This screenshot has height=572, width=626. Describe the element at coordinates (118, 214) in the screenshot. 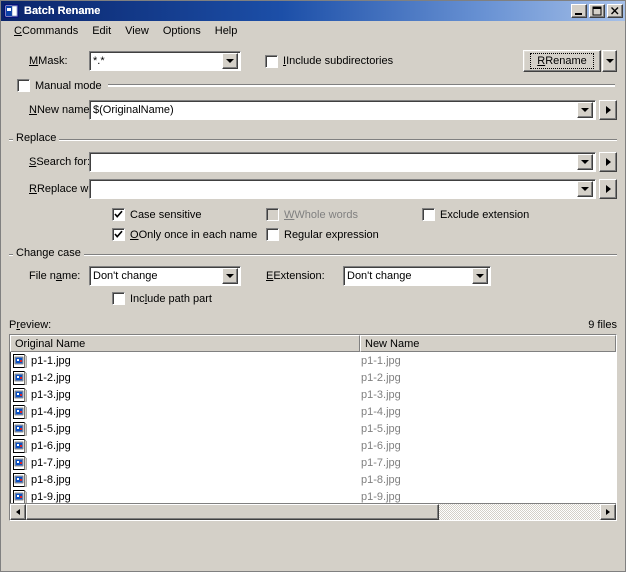

I see `case-sensitive-box` at that location.